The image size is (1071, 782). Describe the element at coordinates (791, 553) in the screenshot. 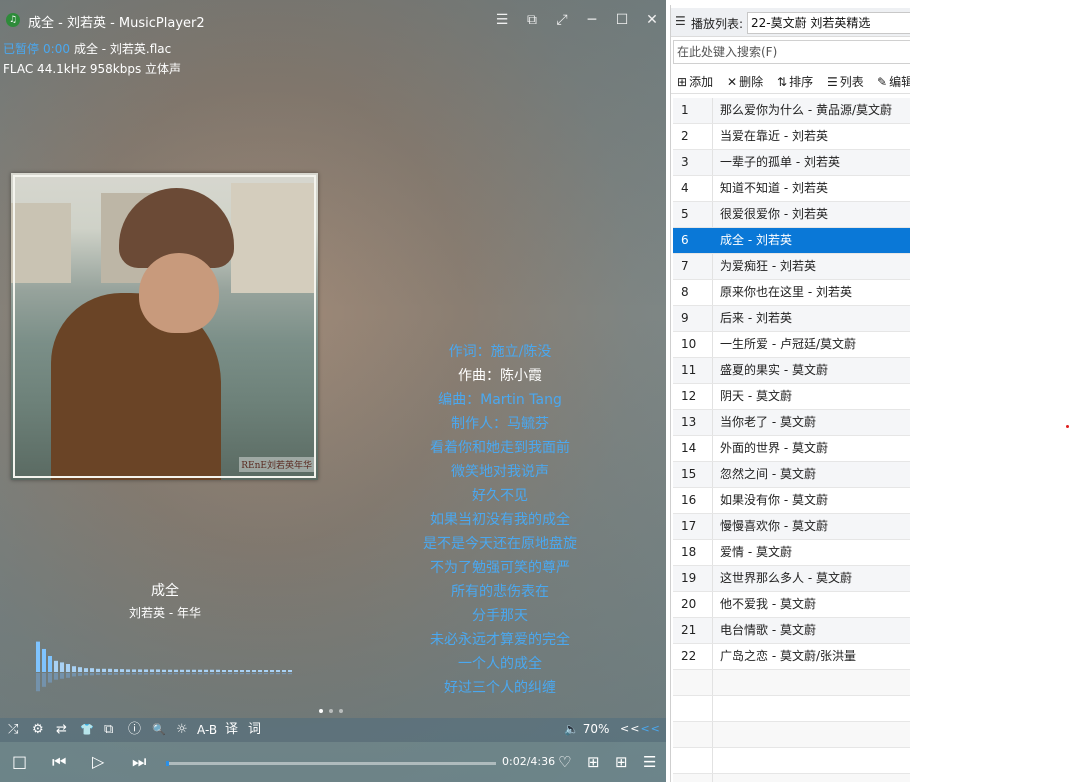

I see `playlist-row: 18 爱情 - 莫文蔚` at that location.